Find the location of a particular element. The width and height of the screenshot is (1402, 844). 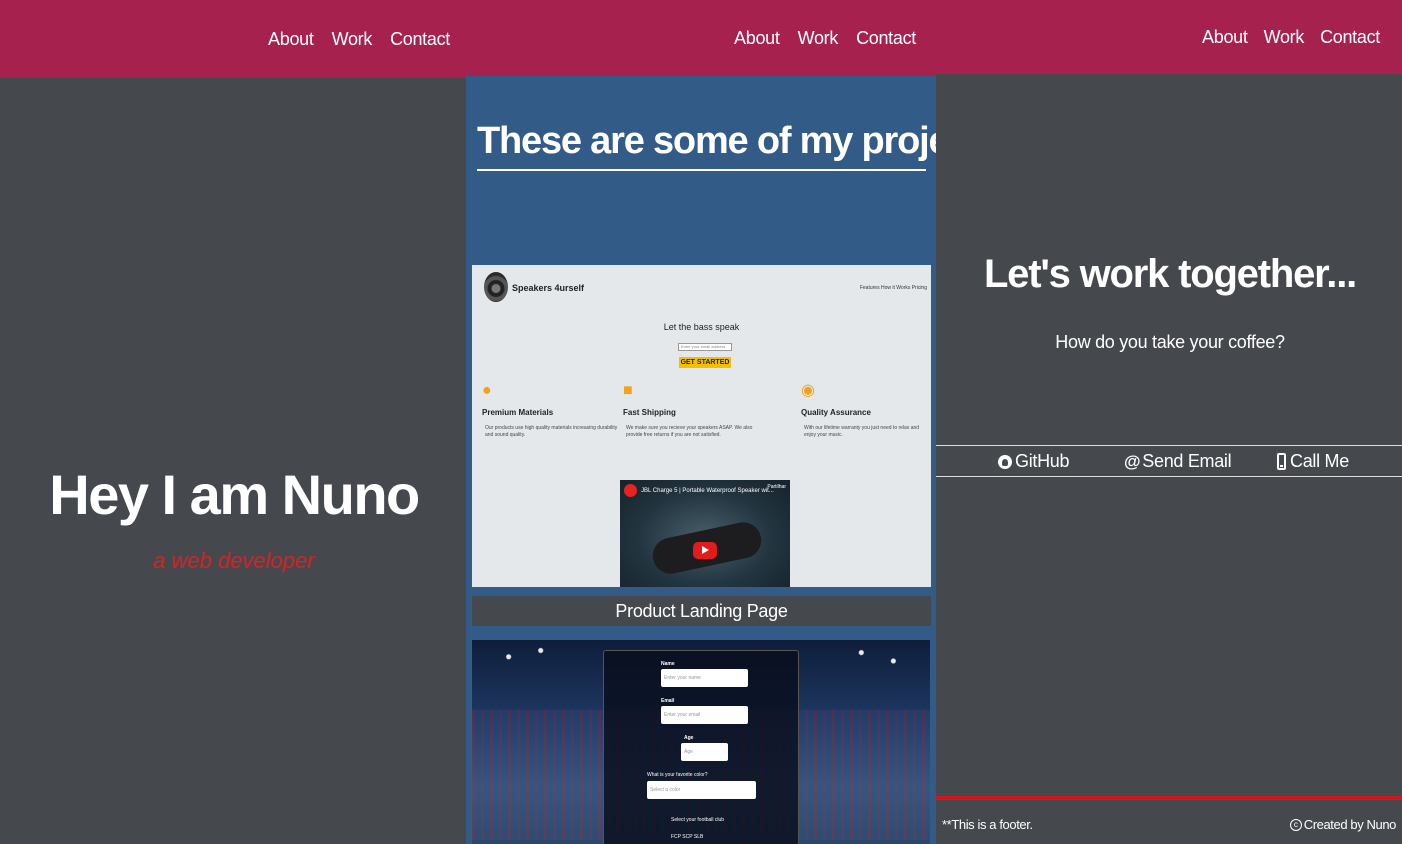

color-select: Select a color is located at coordinates (701, 790).